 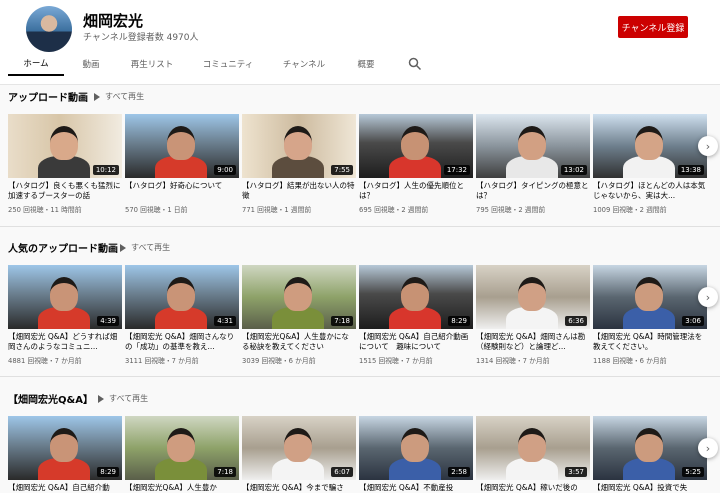 I want to click on video-meta: 795 回視聴・2 週間前, so click(x=511, y=210).